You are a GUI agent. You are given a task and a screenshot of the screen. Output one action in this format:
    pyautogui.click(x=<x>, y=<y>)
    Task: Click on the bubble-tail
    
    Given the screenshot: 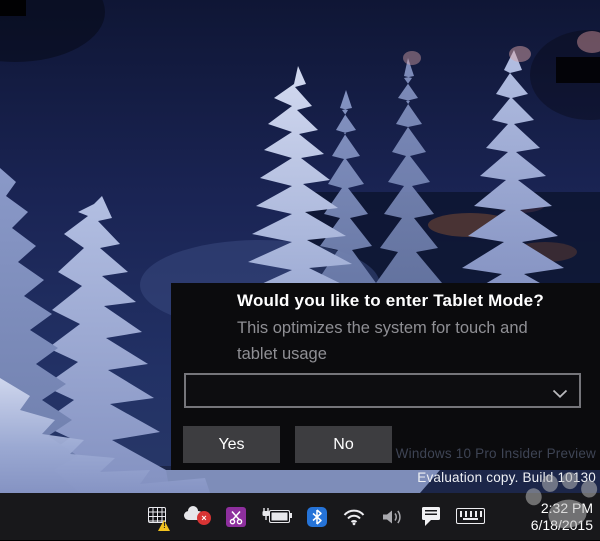 What is the action you would take?
    pyautogui.click(x=428, y=522)
    